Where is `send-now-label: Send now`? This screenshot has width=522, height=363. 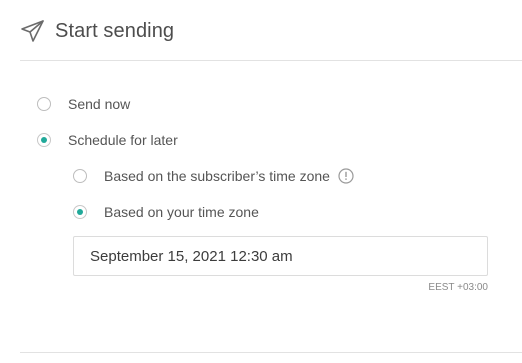 send-now-label: Send now is located at coordinates (99, 104).